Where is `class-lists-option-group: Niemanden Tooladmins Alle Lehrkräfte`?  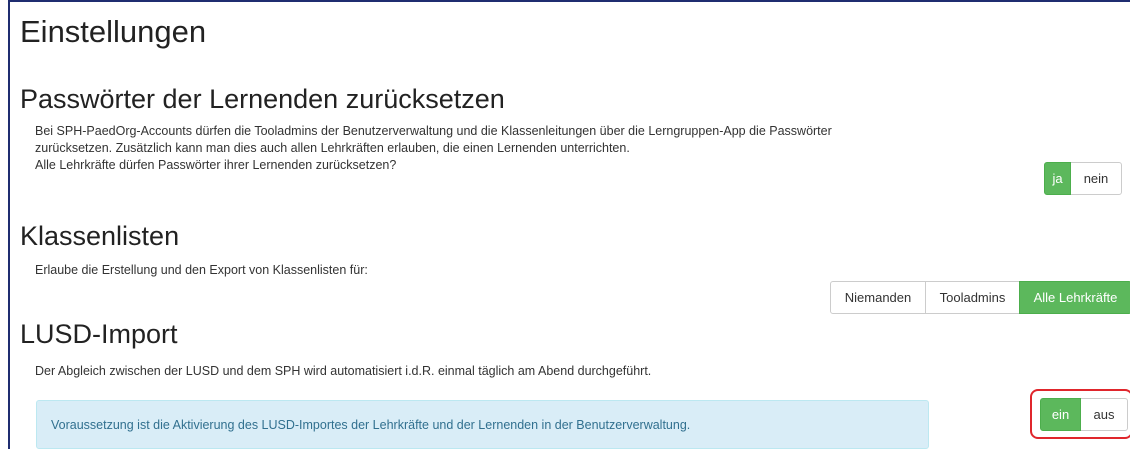
class-lists-option-group: Niemanden Tooladmins Alle Lehrkräfte is located at coordinates (980, 297).